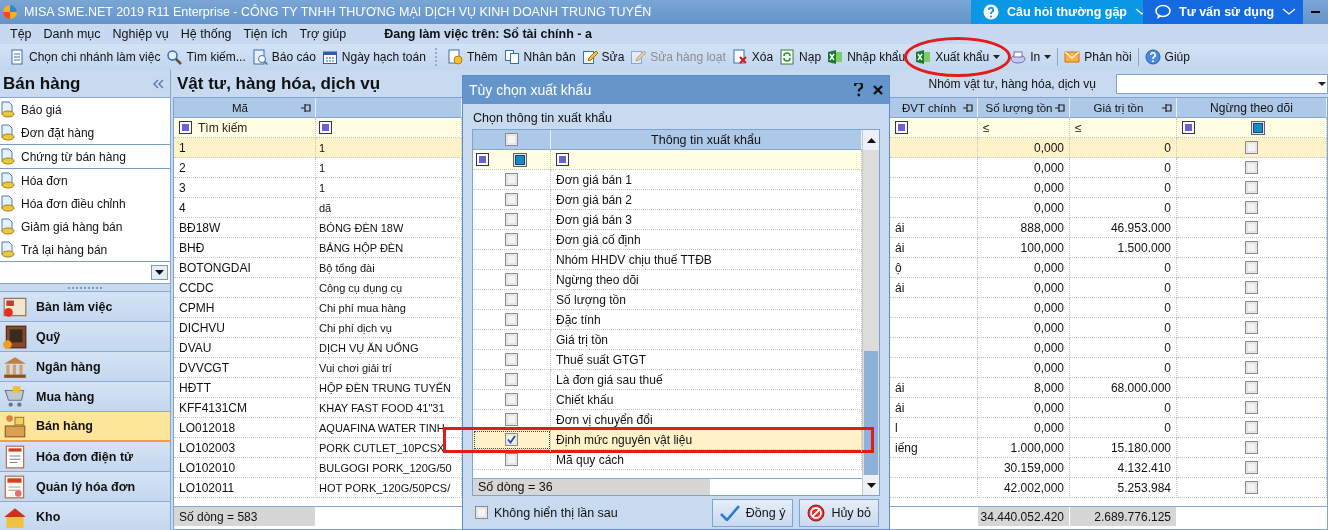  I want to click on table-cell: BĐ18W, so click(245, 228).